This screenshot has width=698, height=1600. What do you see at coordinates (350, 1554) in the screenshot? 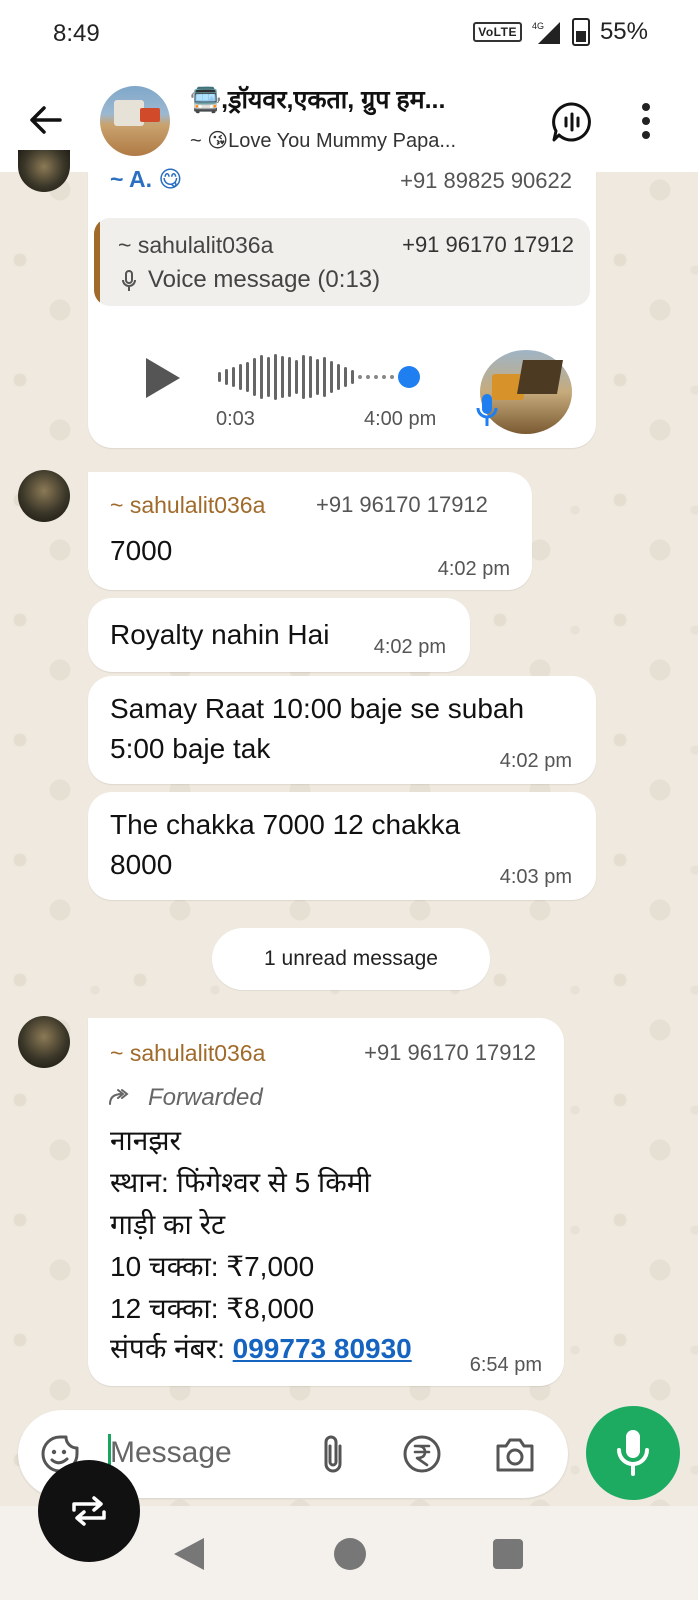
I see `nav-home-icon` at bounding box center [350, 1554].